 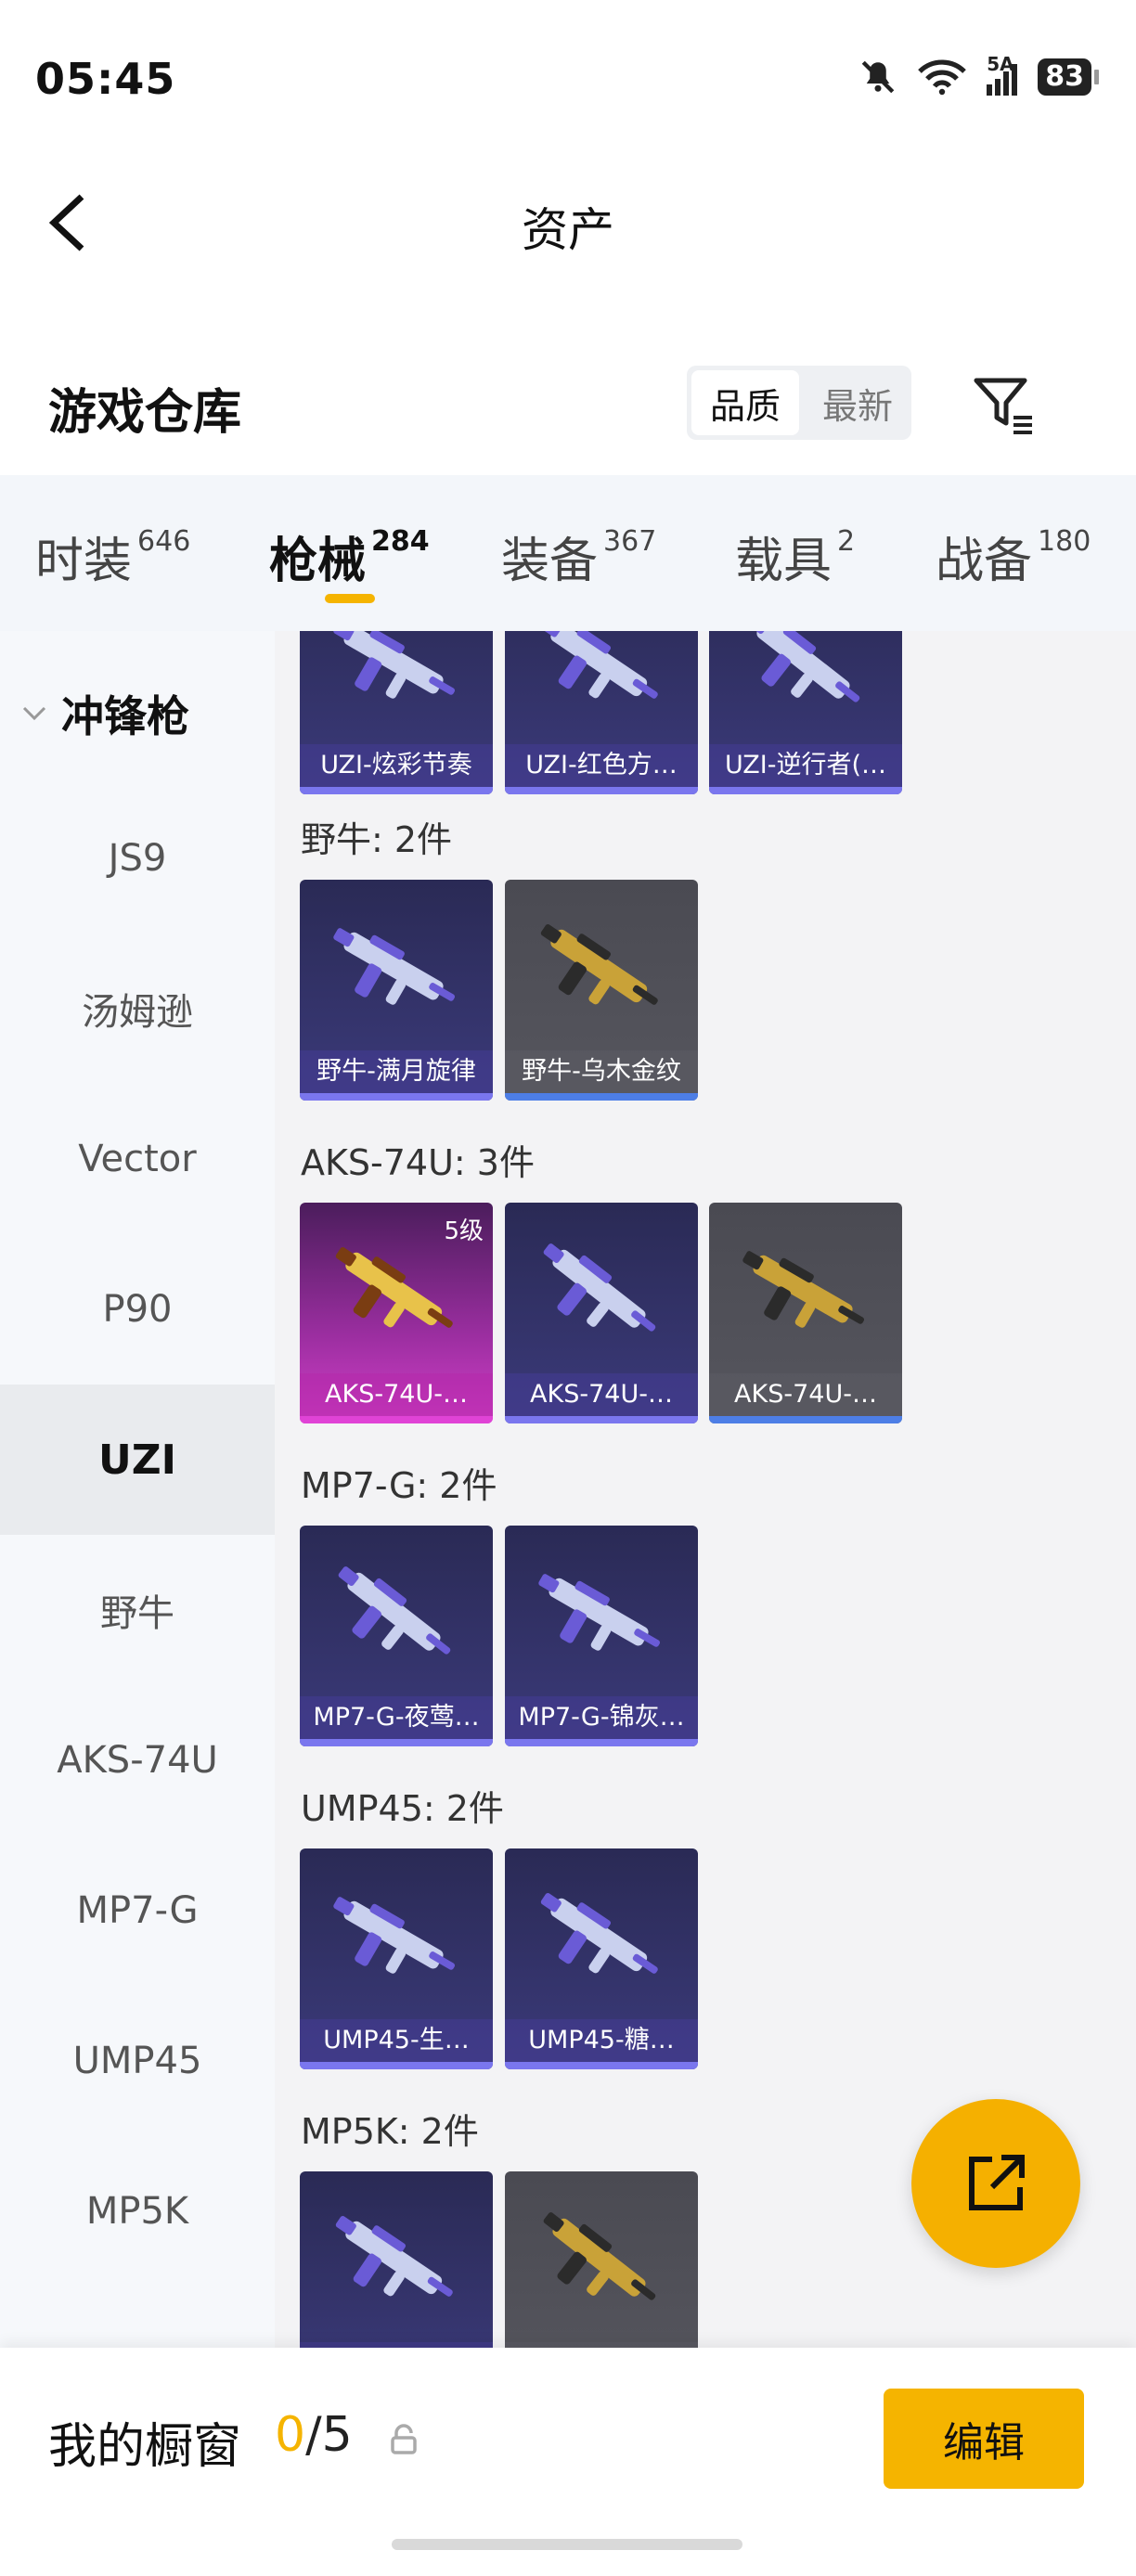 I want to click on sidebar-item-uzi: UZI, so click(x=137, y=1460).